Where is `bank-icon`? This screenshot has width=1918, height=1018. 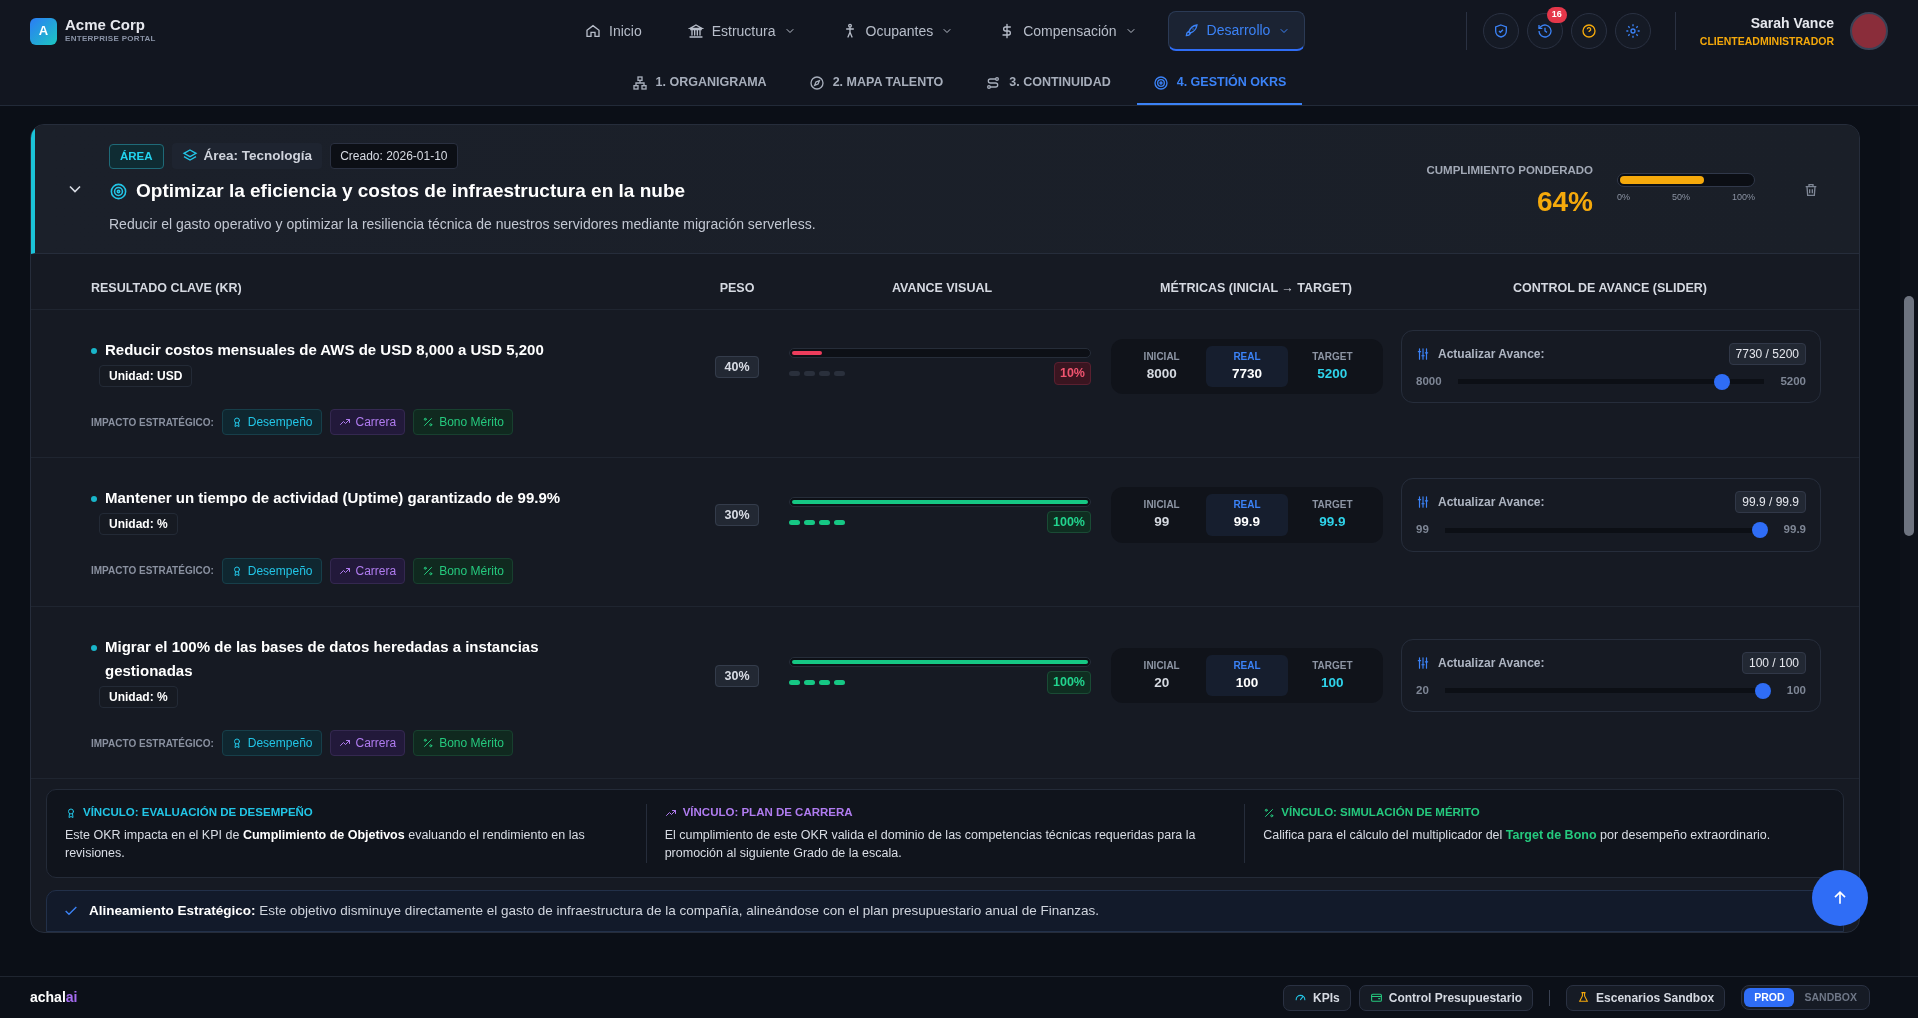
bank-icon is located at coordinates (695, 31).